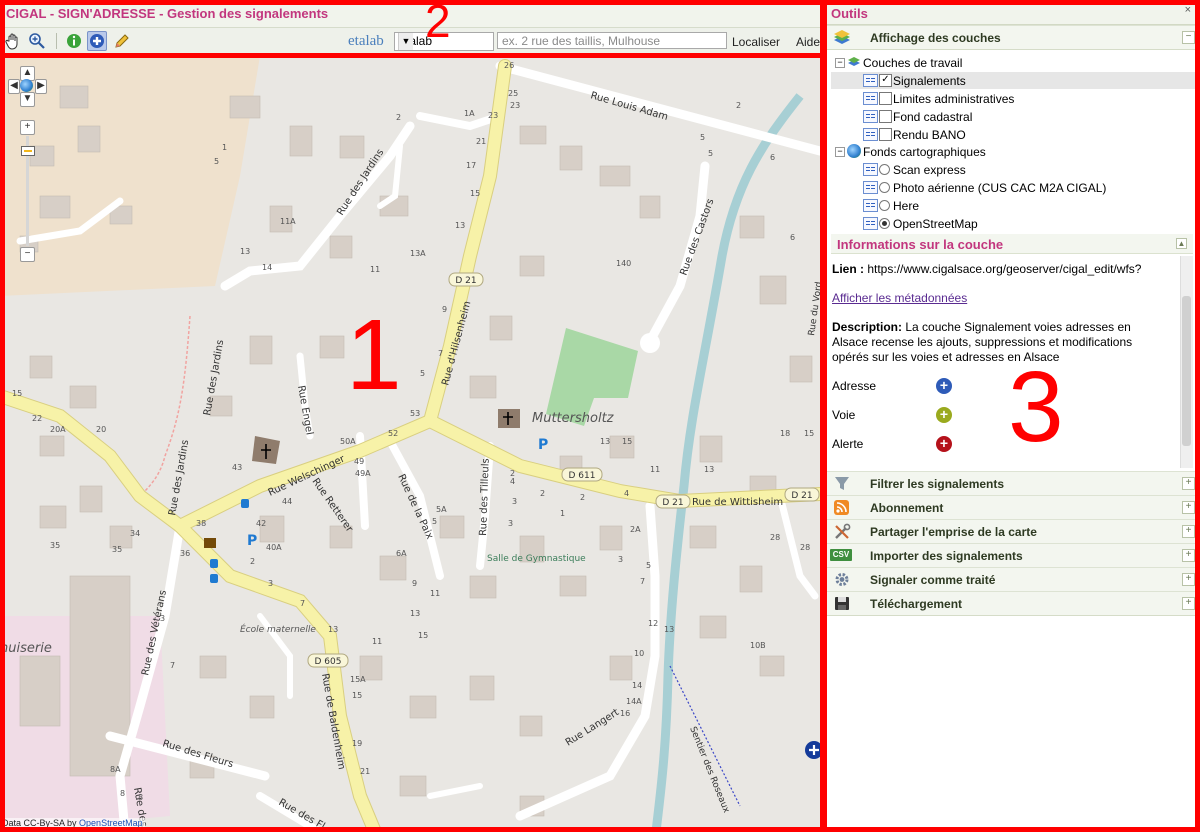 This screenshot has height=832, width=1200. Describe the element at coordinates (481, 141) in the screenshot. I see `svg-text: 21` at that location.